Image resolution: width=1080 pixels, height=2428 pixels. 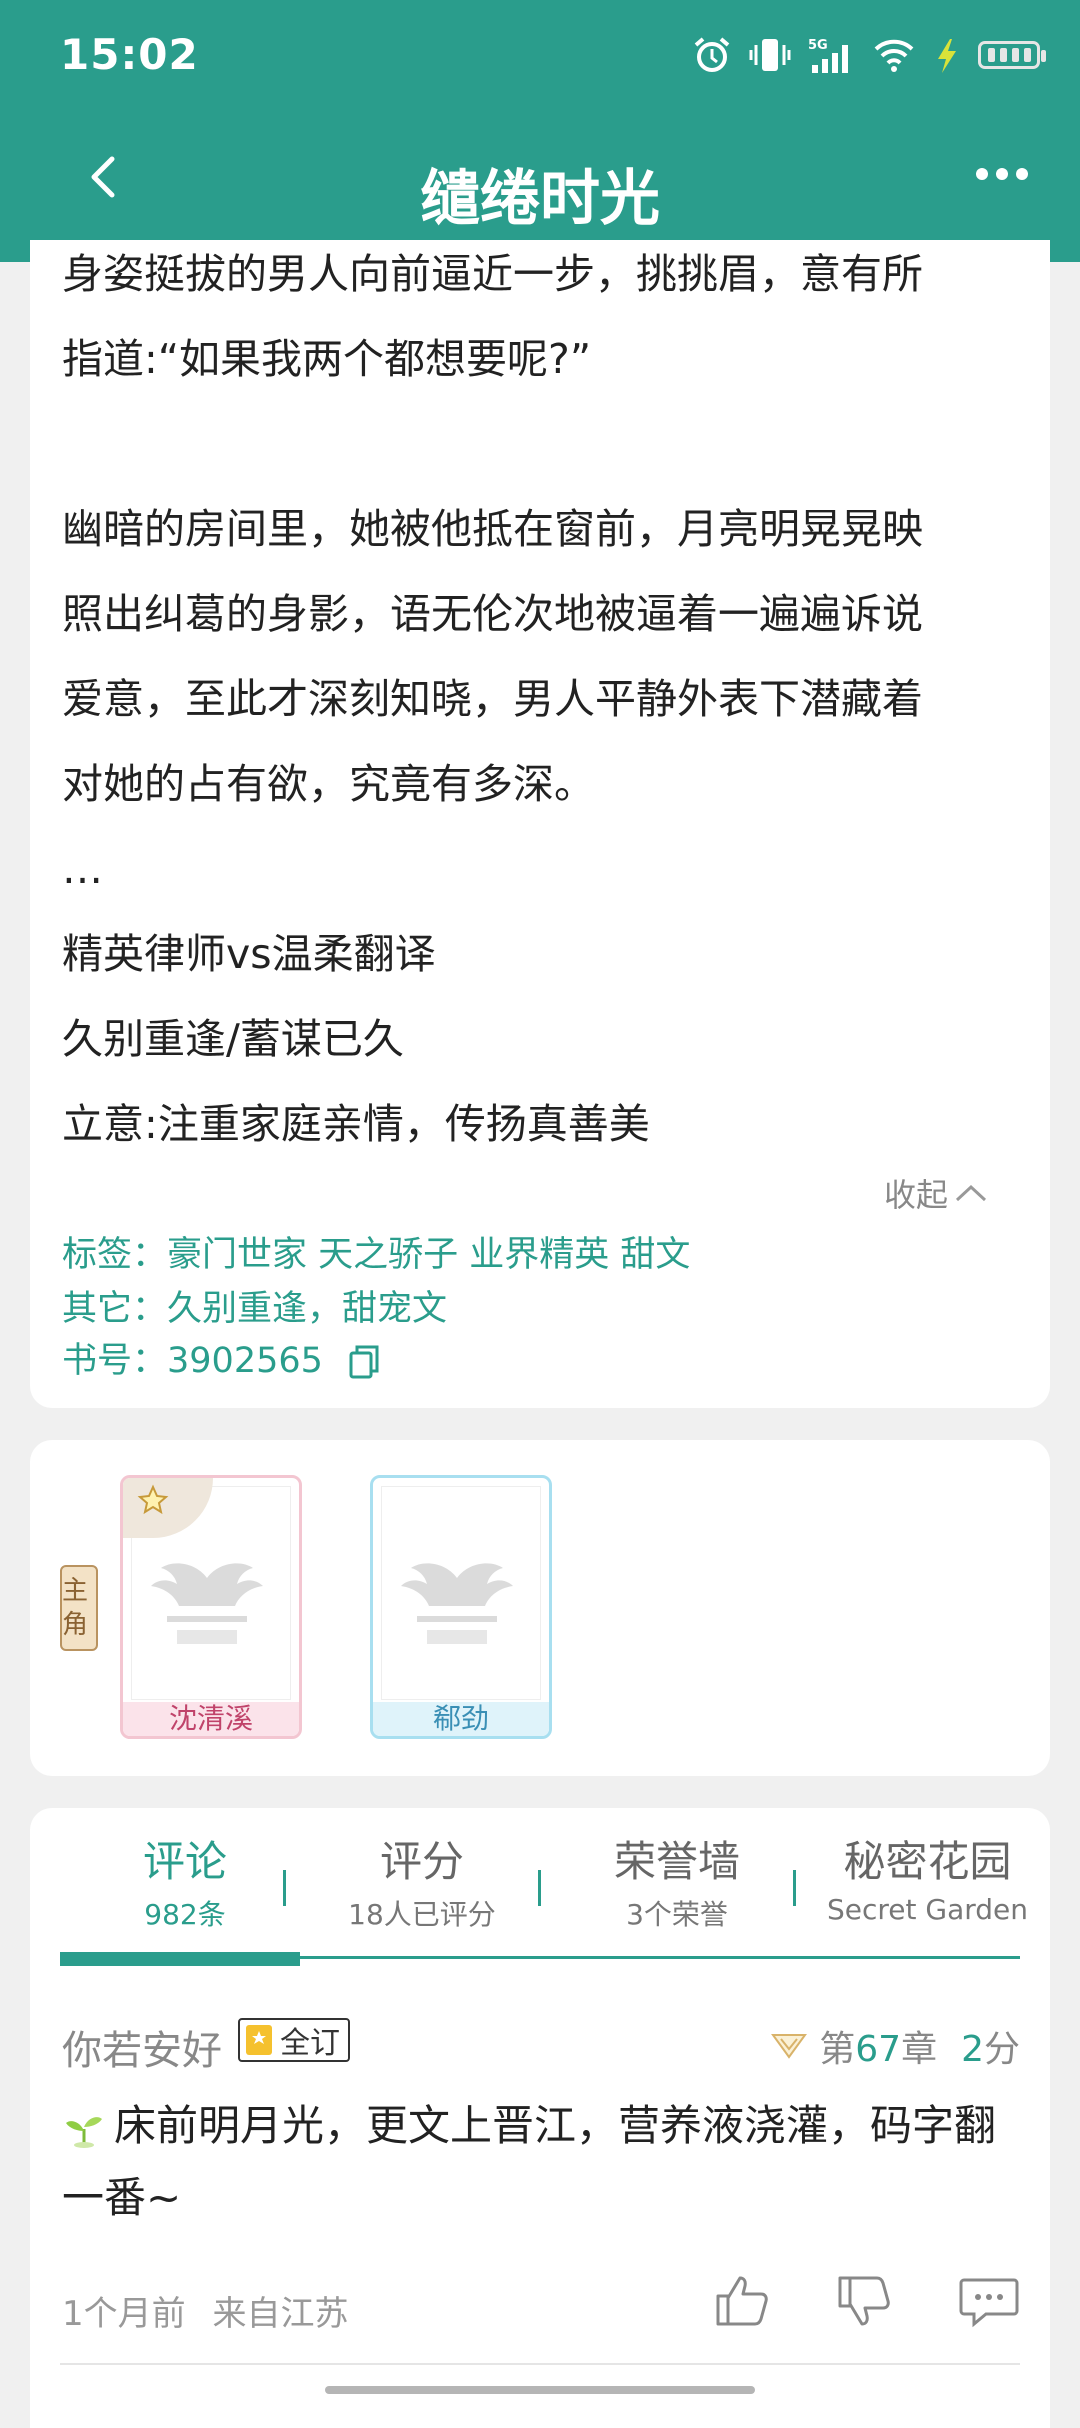 I want to click on chevron-up-icon, so click(x=971, y=1193).